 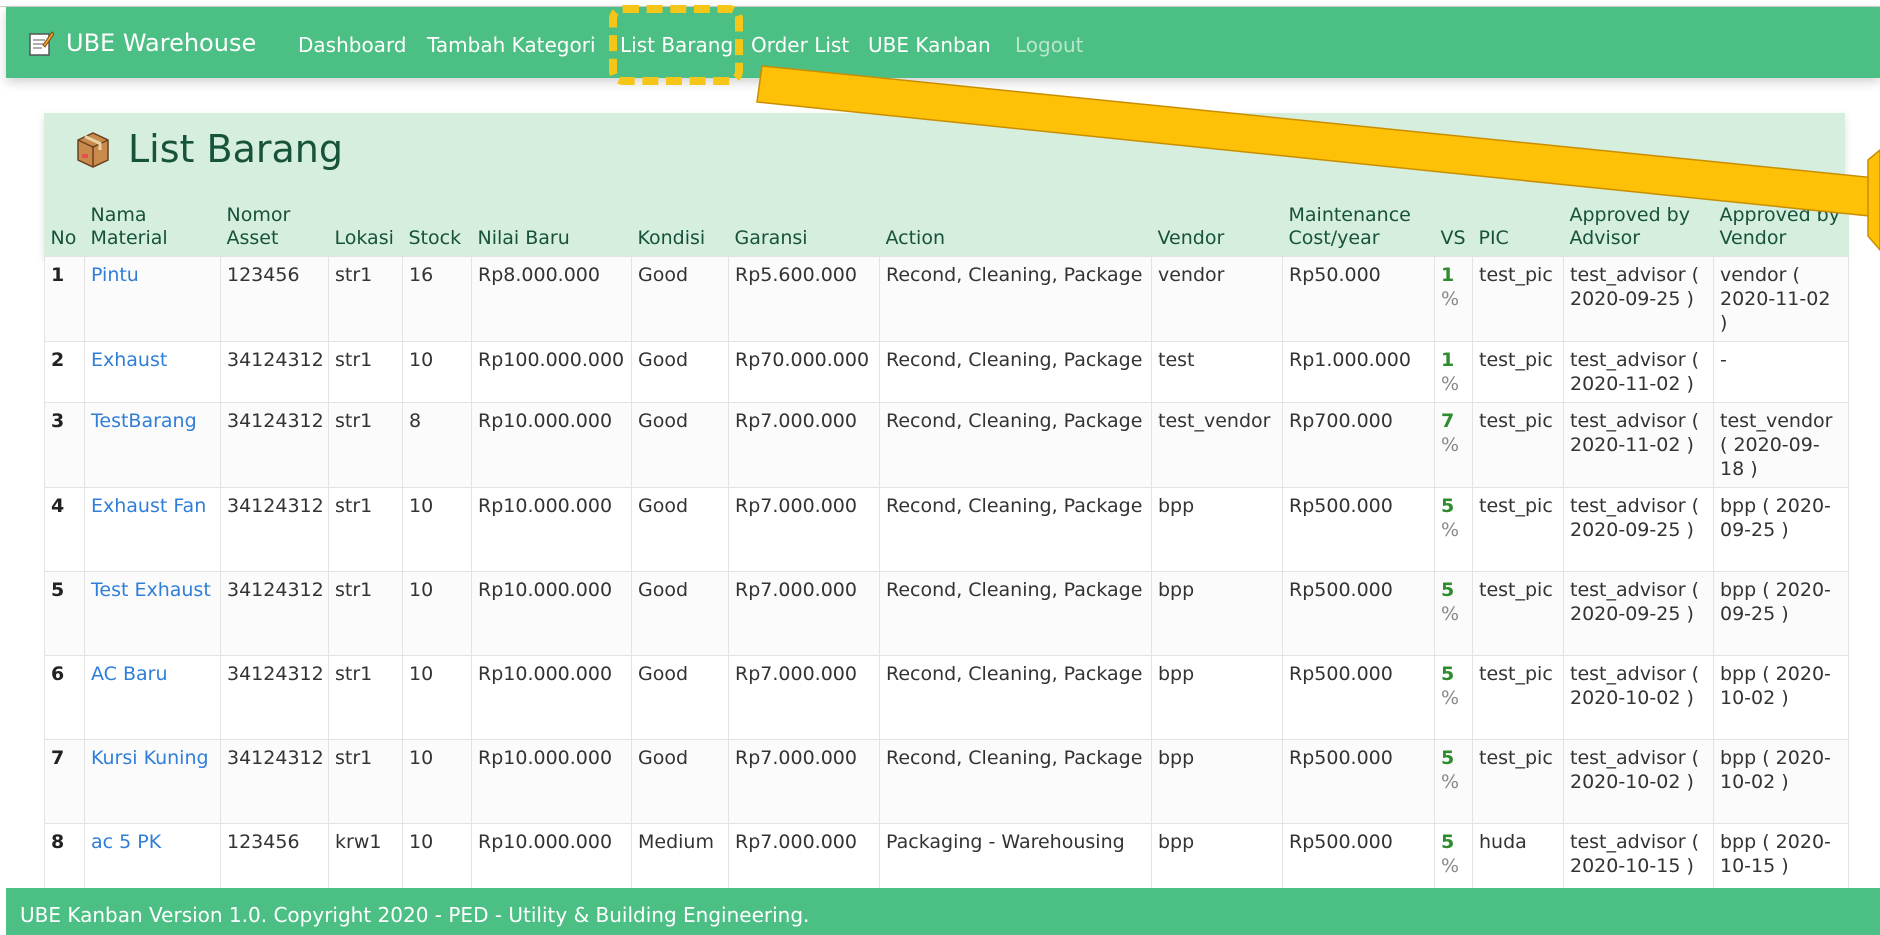 I want to click on cell-approved-vendor: bpp ( 2020-09-25 ), so click(x=1781, y=613).